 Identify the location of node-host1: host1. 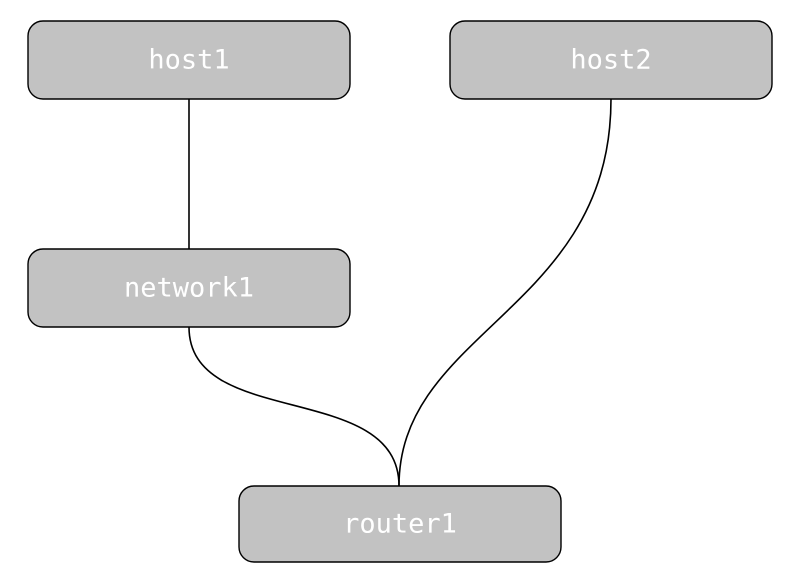
(189, 60).